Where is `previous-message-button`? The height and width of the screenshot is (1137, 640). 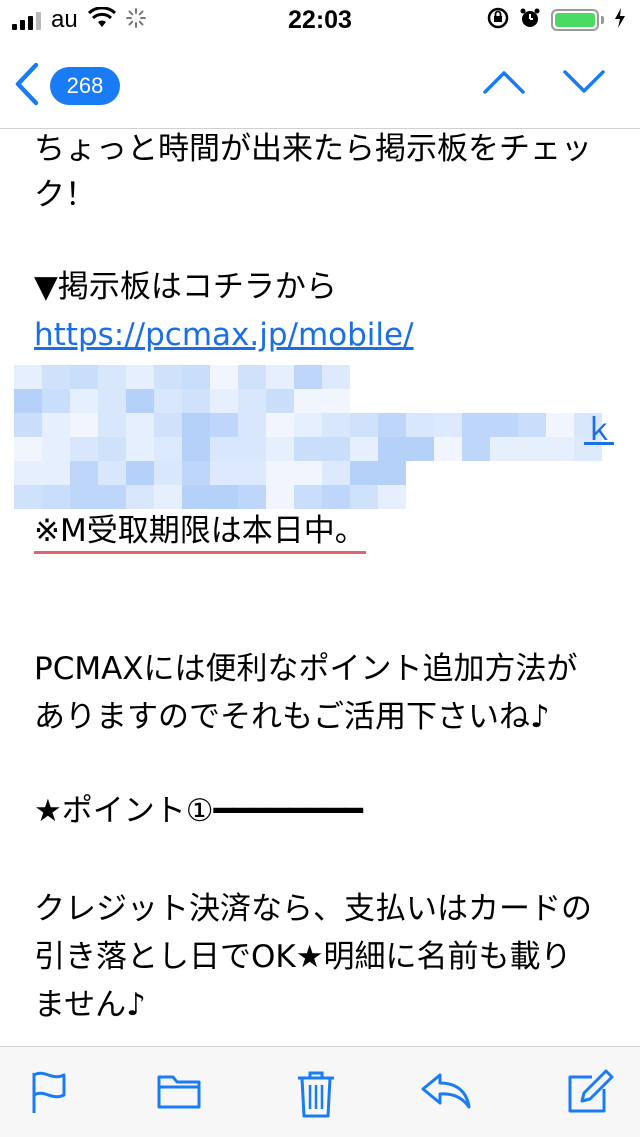
previous-message-button is located at coordinates (504, 83).